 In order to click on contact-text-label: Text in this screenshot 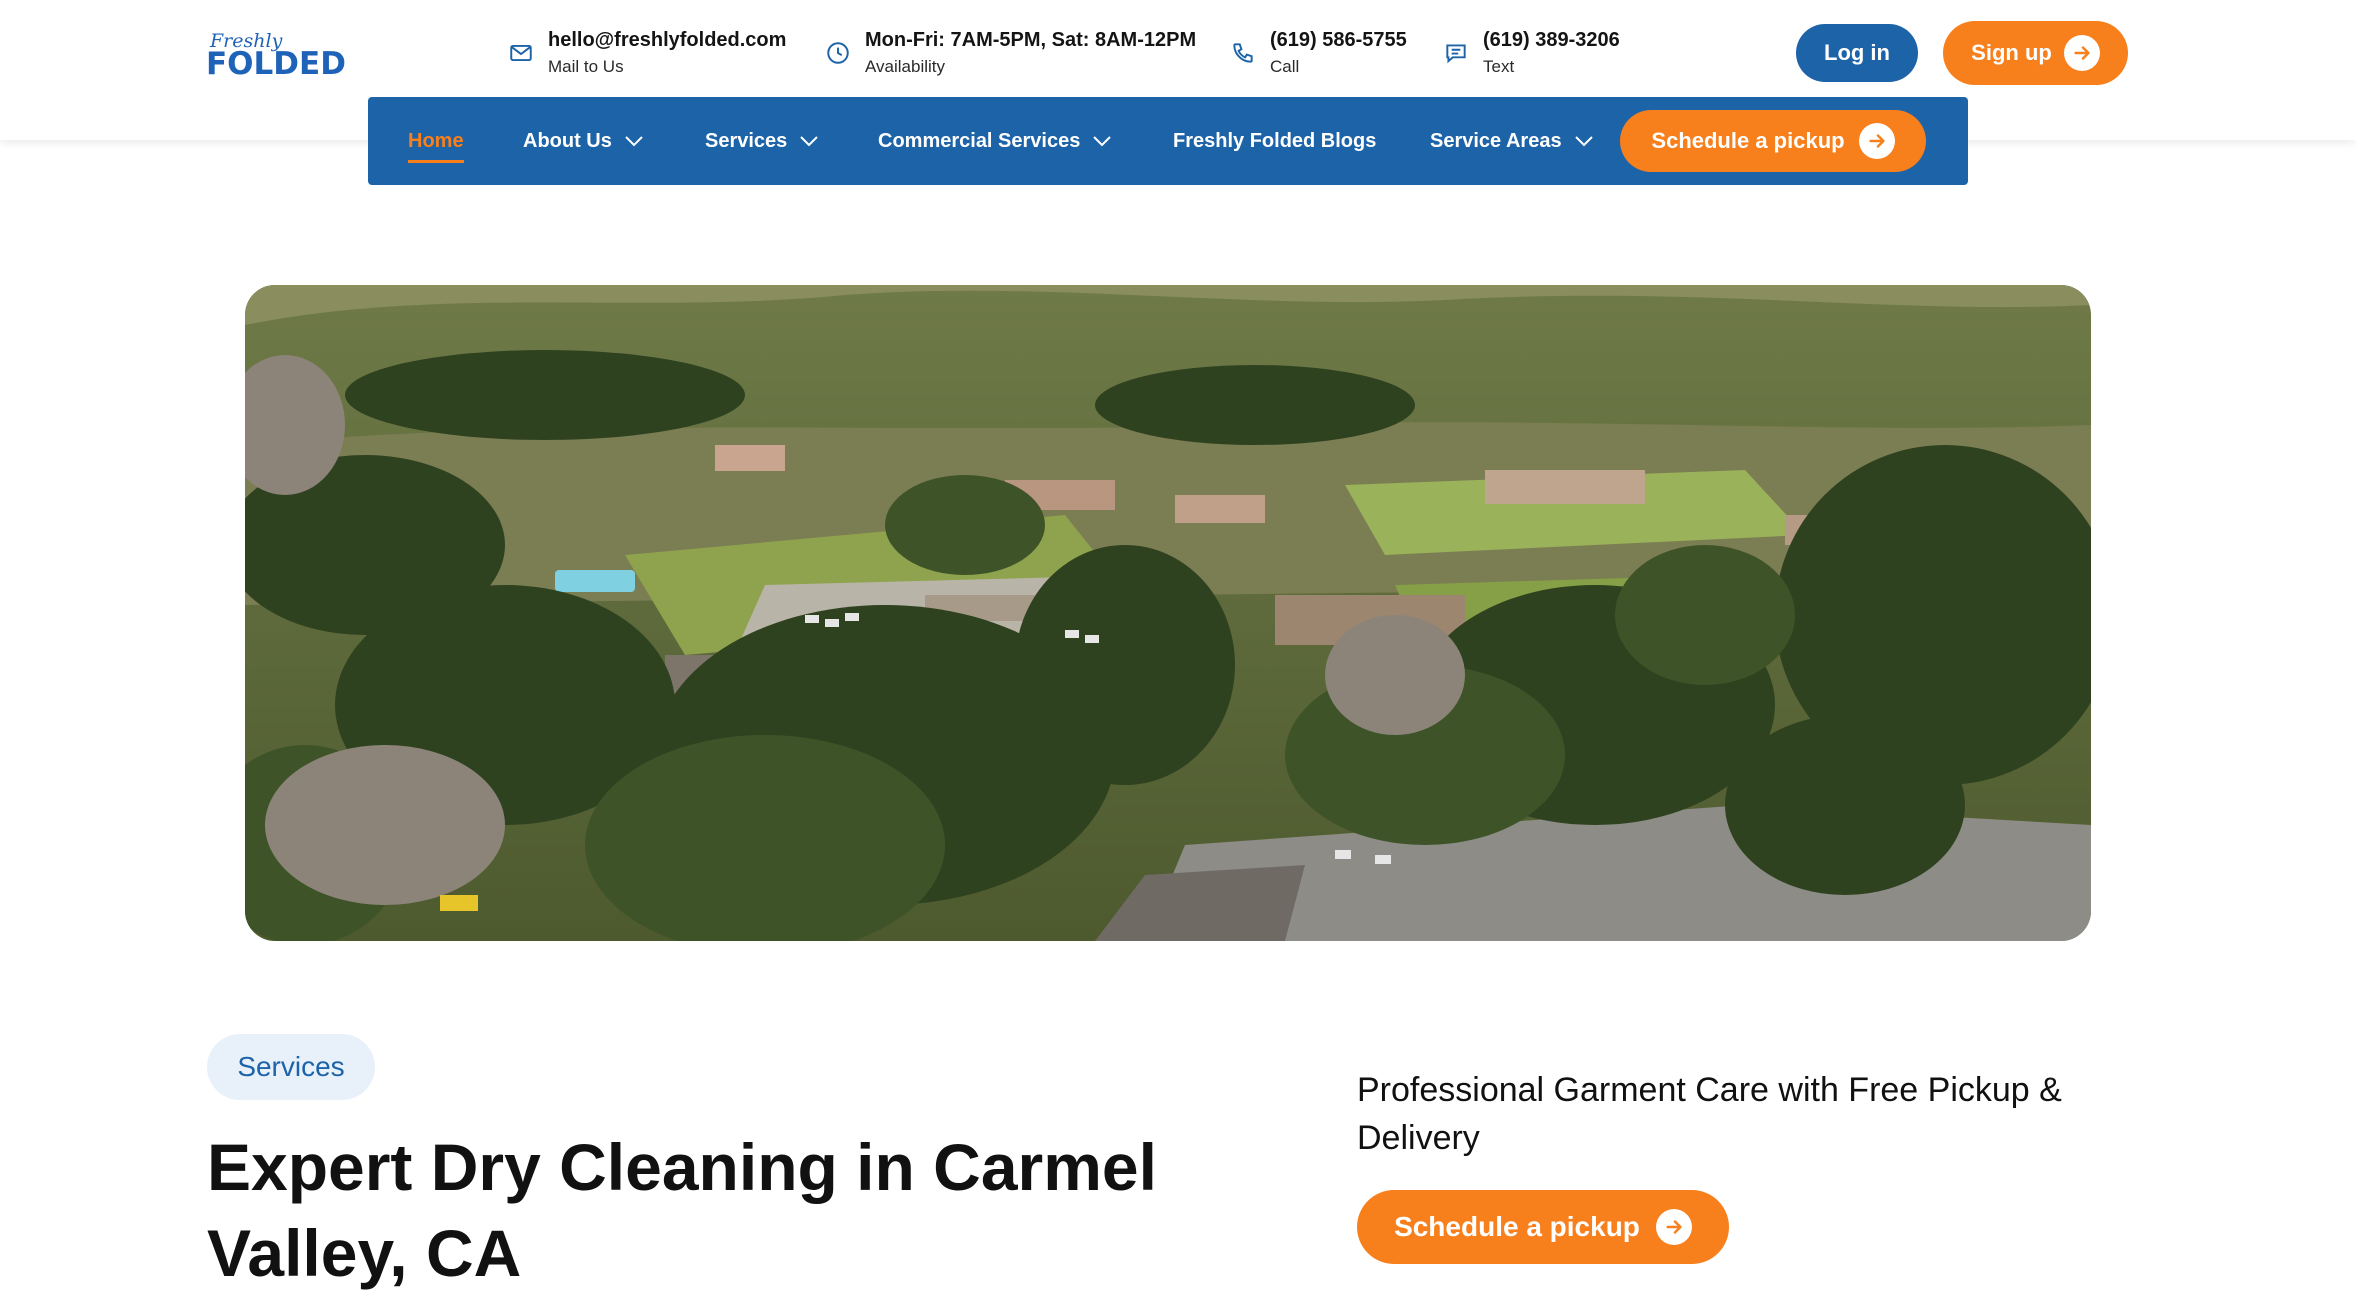, I will do `click(1499, 66)`.